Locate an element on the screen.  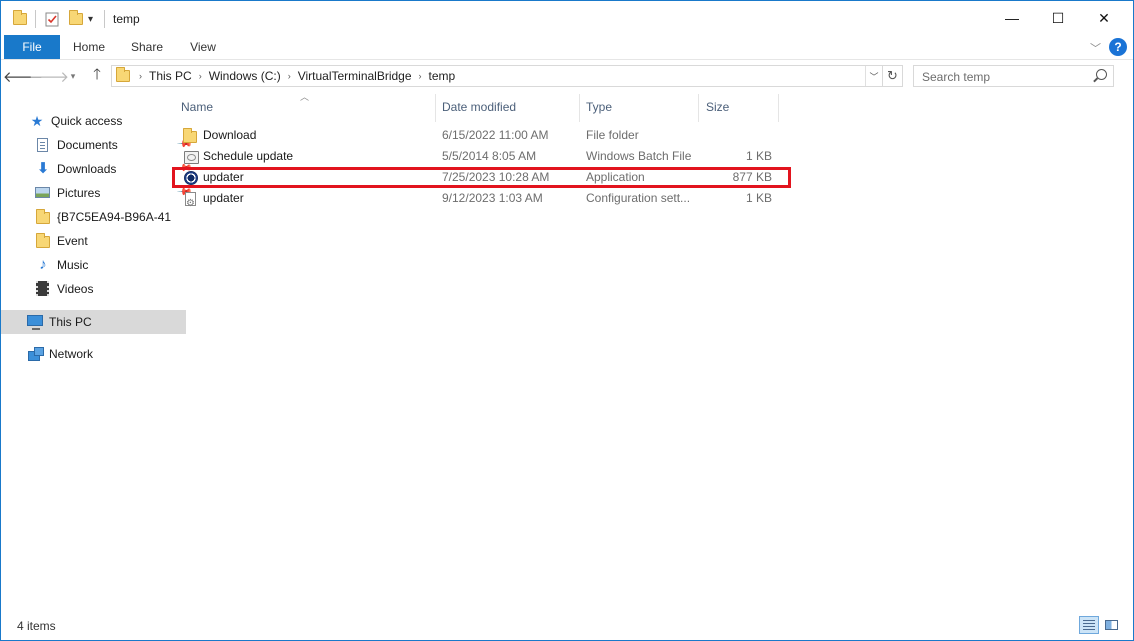
status-bar: 4 items is located at coordinates (567, 626).